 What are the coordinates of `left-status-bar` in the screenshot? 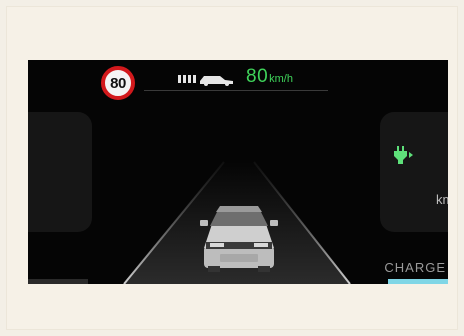 It's located at (58, 281).